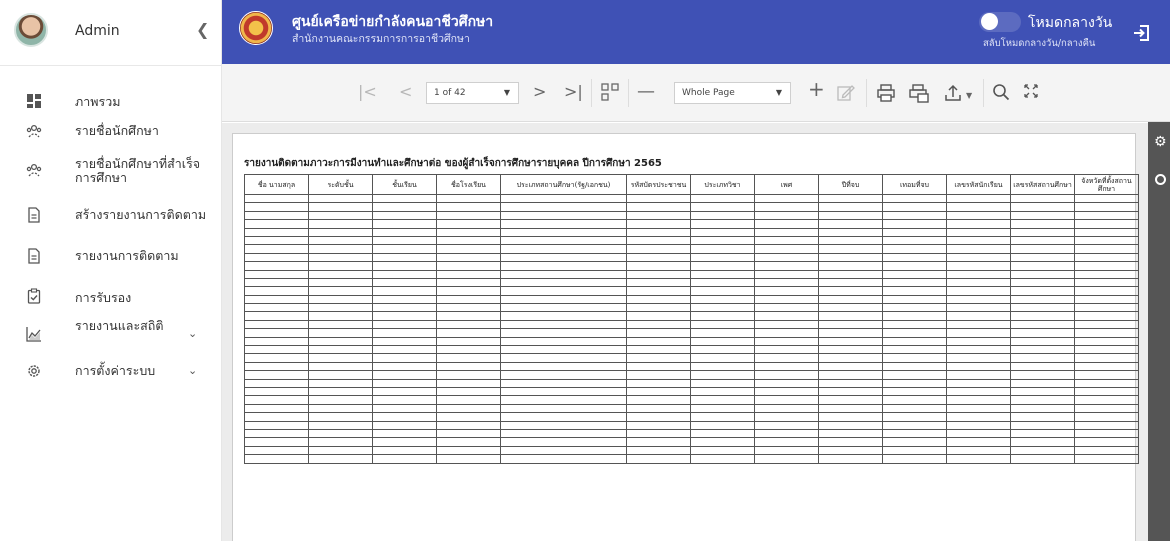 This screenshot has height=541, width=1170. I want to click on collapse-sidebar-button: ❮, so click(202, 29).